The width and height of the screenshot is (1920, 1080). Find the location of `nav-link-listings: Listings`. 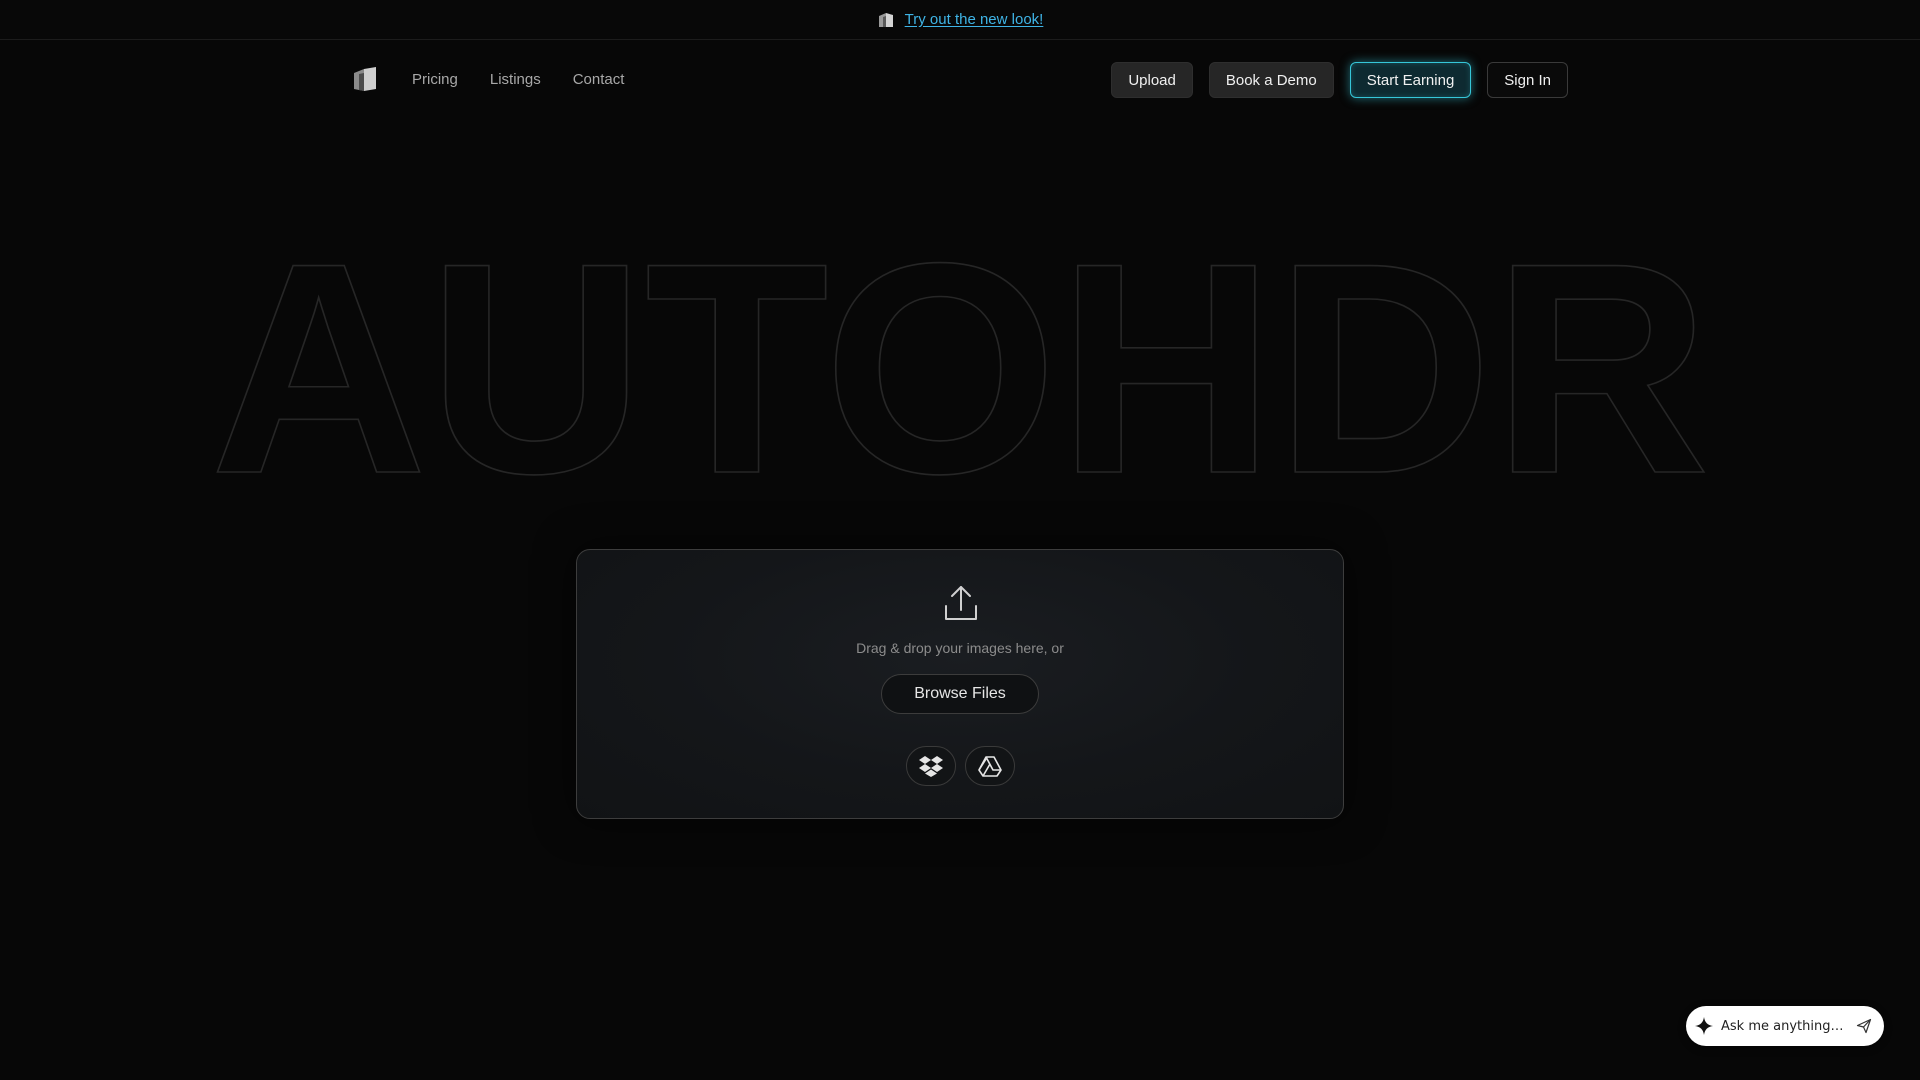

nav-link-listings: Listings is located at coordinates (515, 79).